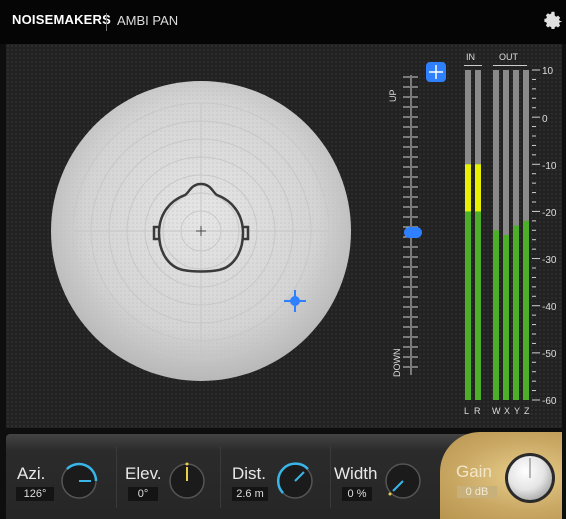  What do you see at coordinates (549, 260) in the screenshot?
I see `scale-label-minus30: -30` at bounding box center [549, 260].